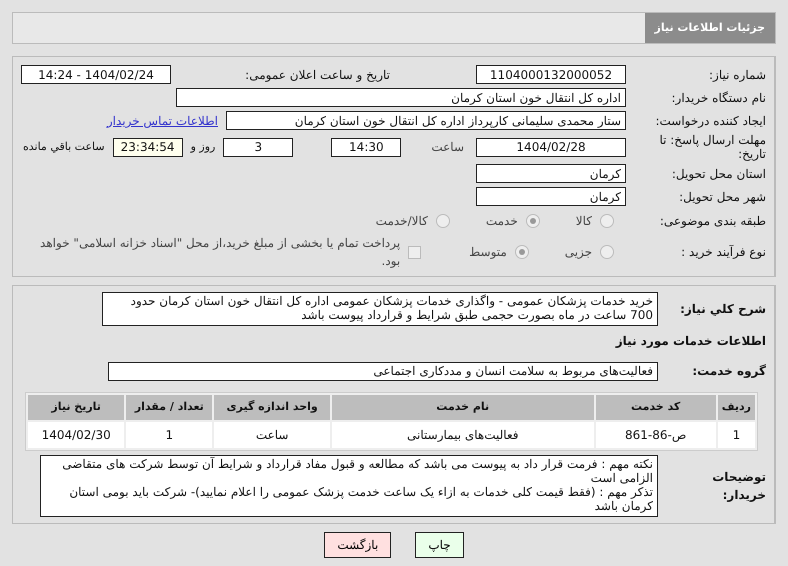 The width and height of the screenshot is (788, 566). What do you see at coordinates (147, 147) in the screenshot?
I see `remaining-time-field: 23:34:54` at bounding box center [147, 147].